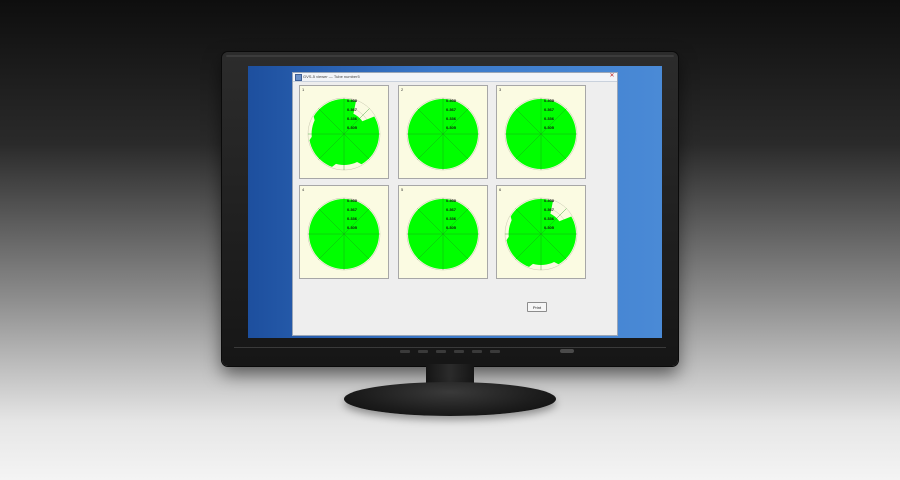  I want to click on monitor-exit-button, so click(495, 351).